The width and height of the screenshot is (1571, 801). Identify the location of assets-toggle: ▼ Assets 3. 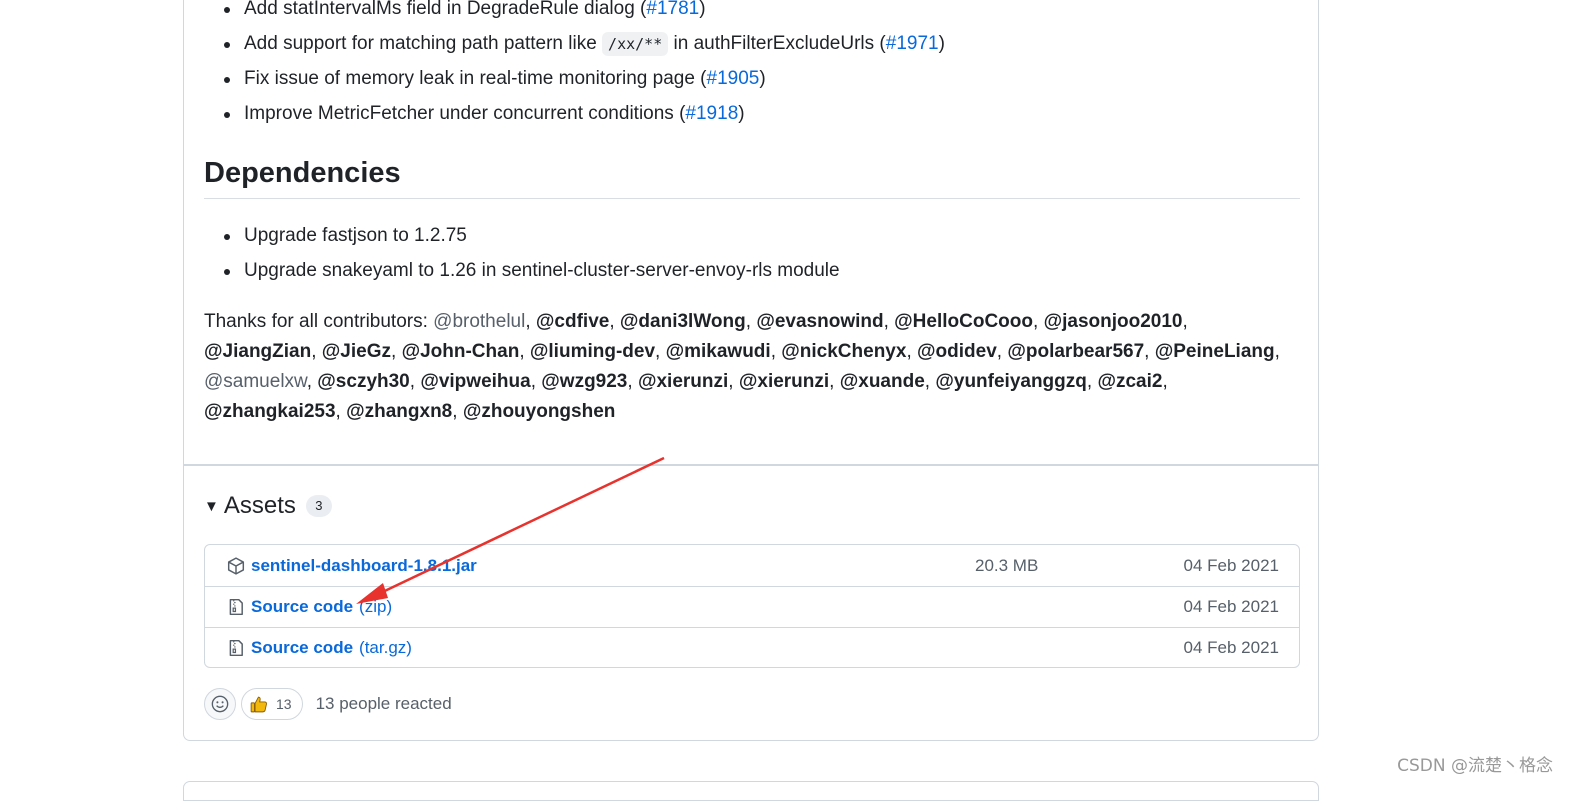
(268, 506).